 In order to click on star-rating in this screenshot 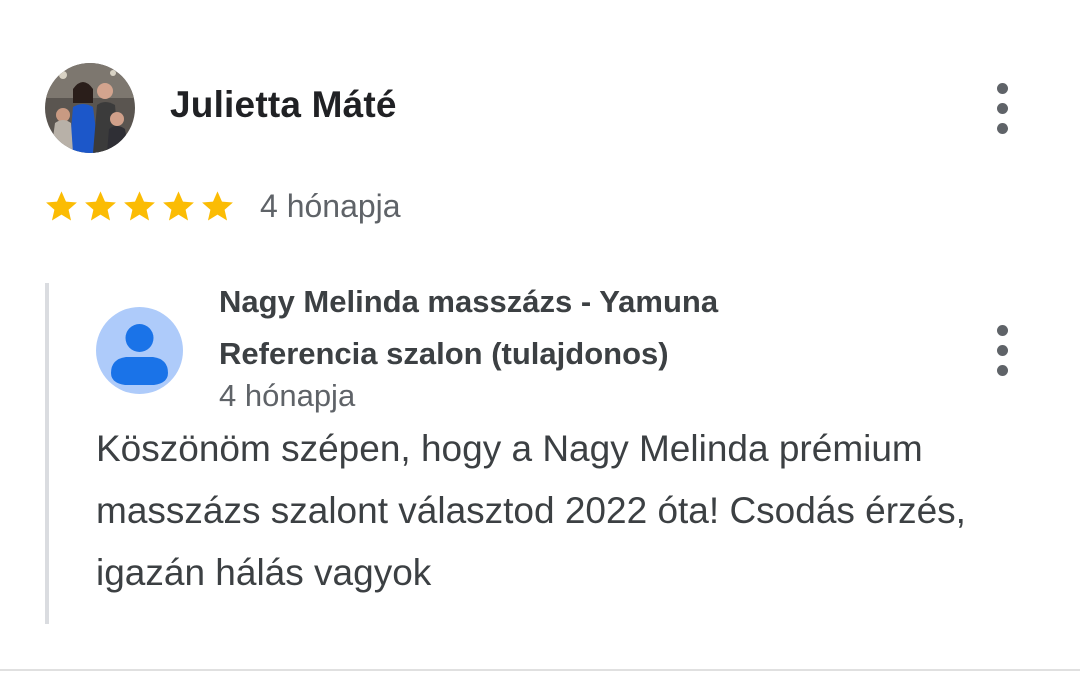, I will do `click(139, 206)`.